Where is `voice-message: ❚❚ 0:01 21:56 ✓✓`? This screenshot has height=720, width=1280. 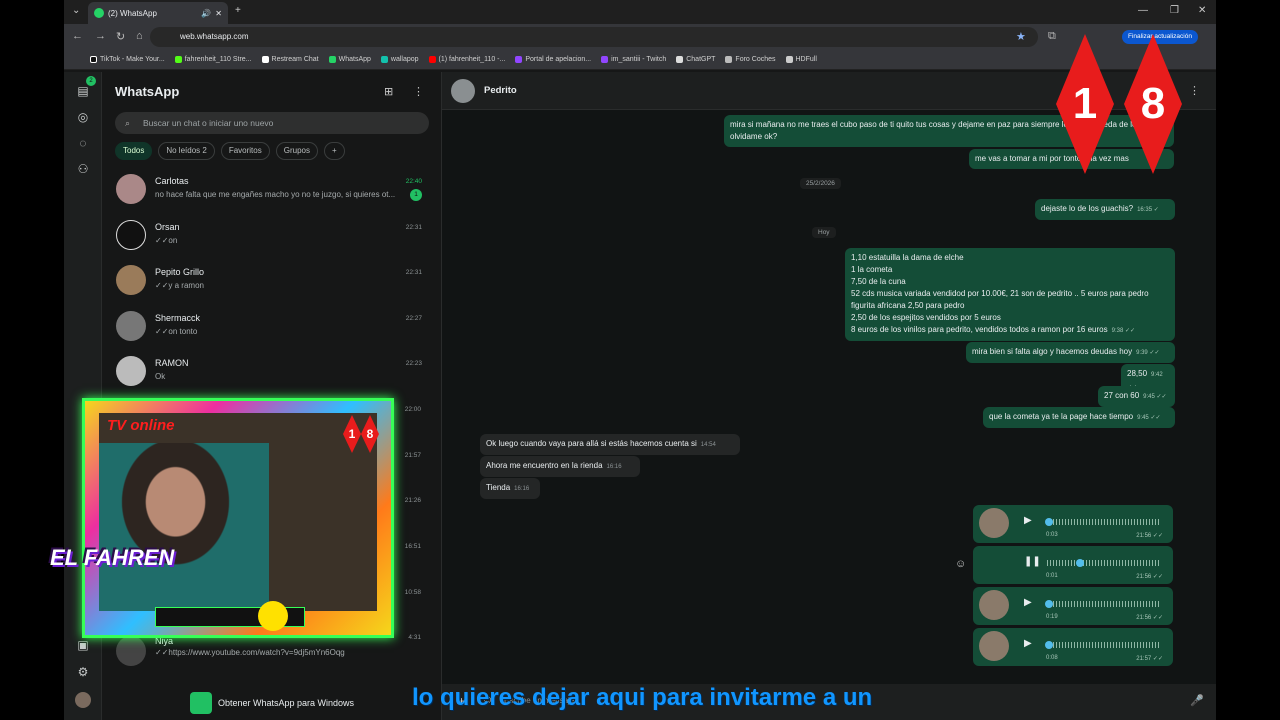
voice-message: ❚❚ 0:01 21:56 ✓✓ is located at coordinates (1073, 565).